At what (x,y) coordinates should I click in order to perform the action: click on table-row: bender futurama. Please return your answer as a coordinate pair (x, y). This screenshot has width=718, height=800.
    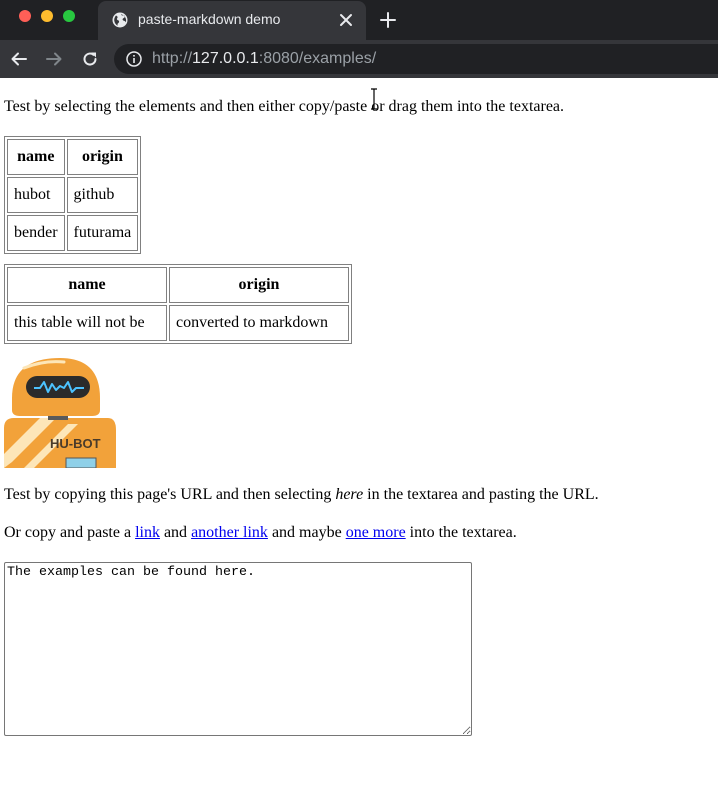
    Looking at the image, I should click on (73, 233).